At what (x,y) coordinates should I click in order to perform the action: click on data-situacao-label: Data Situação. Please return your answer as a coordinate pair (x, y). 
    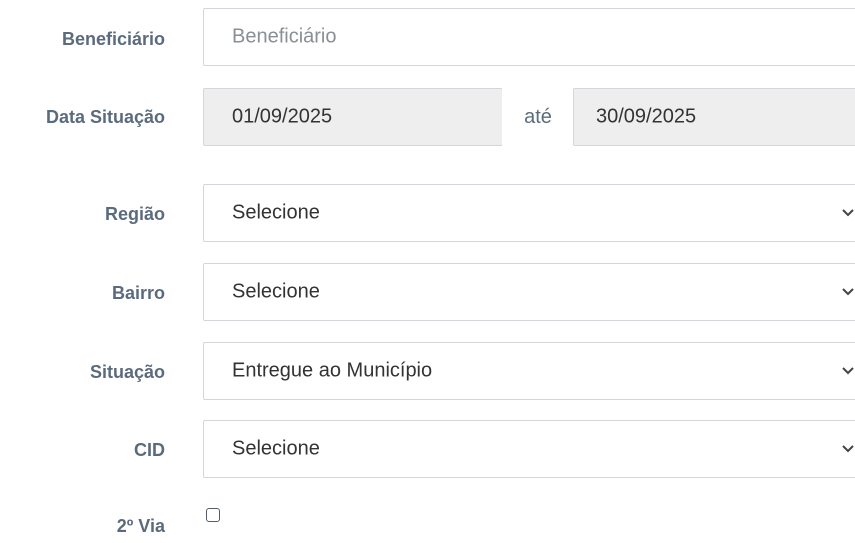
    Looking at the image, I should click on (105, 117).